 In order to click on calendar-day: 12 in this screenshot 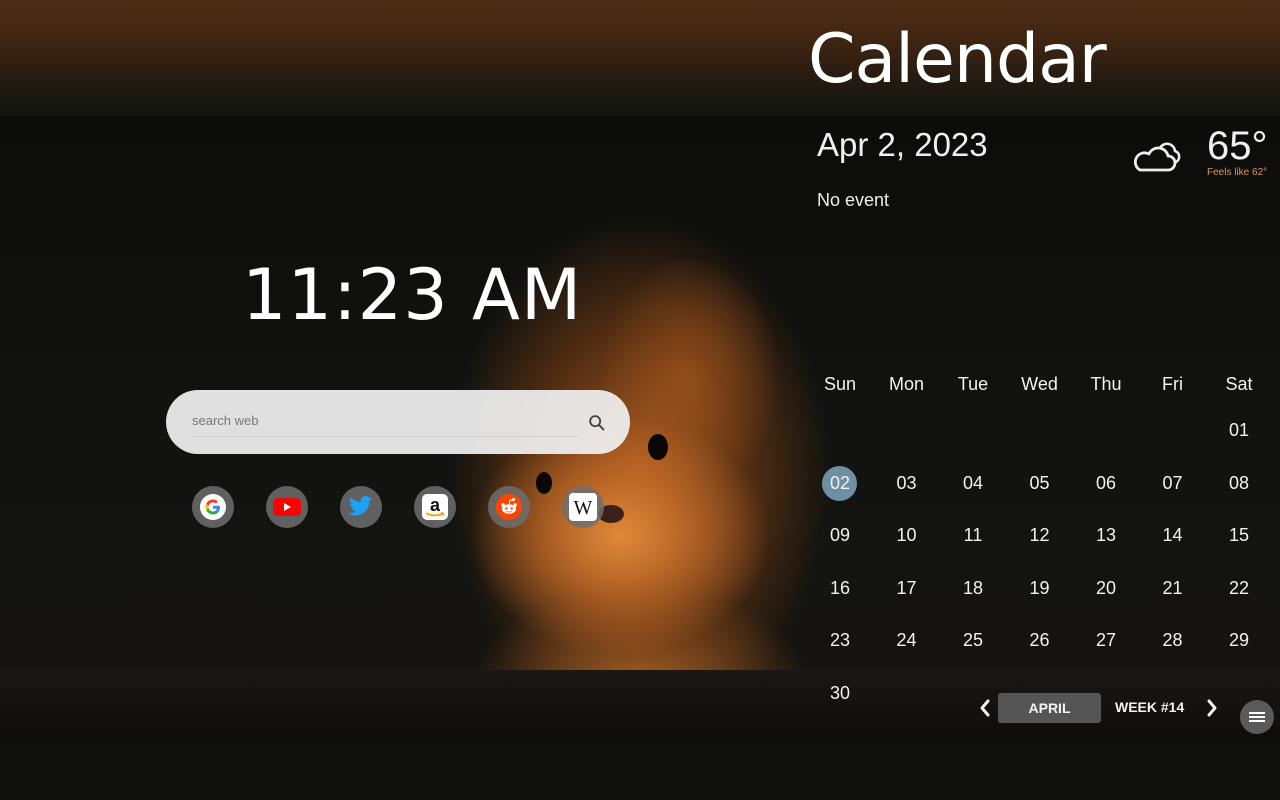, I will do `click(1040, 535)`.